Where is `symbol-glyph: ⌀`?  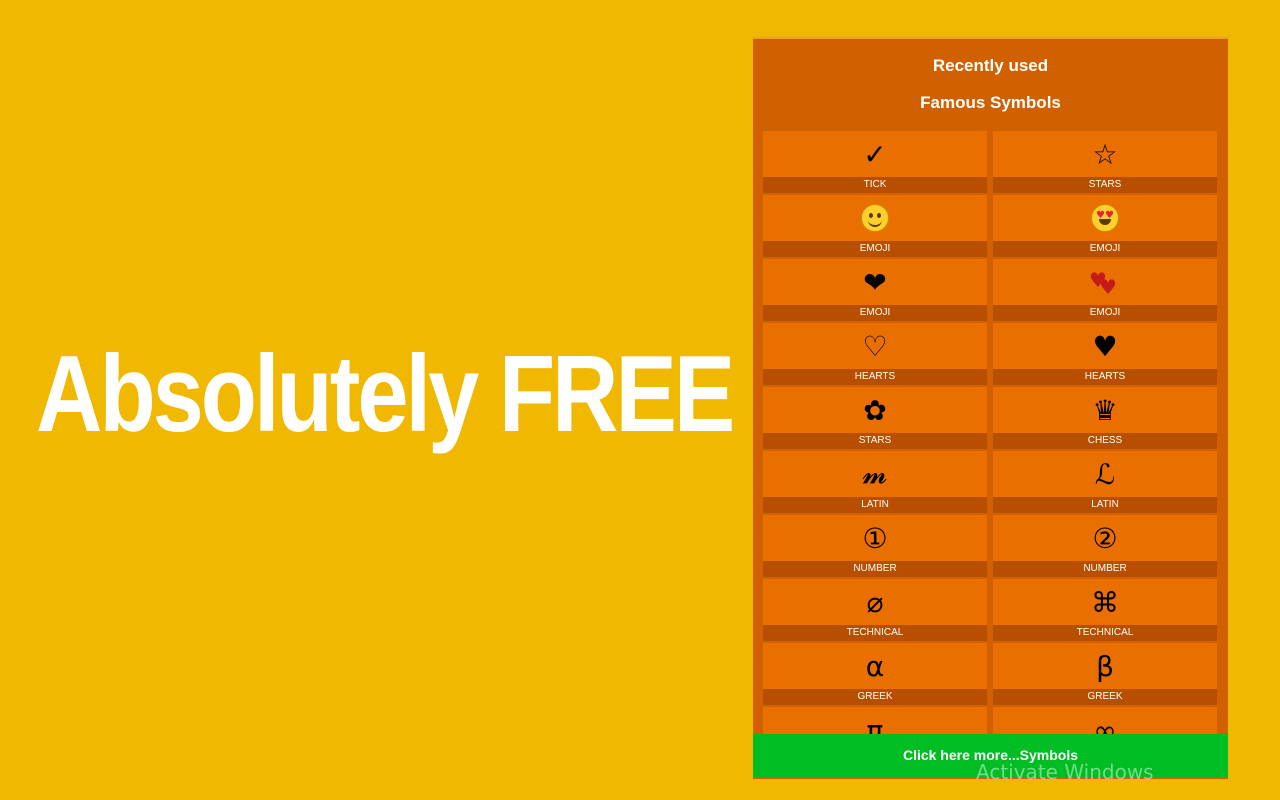 symbol-glyph: ⌀ is located at coordinates (875, 602).